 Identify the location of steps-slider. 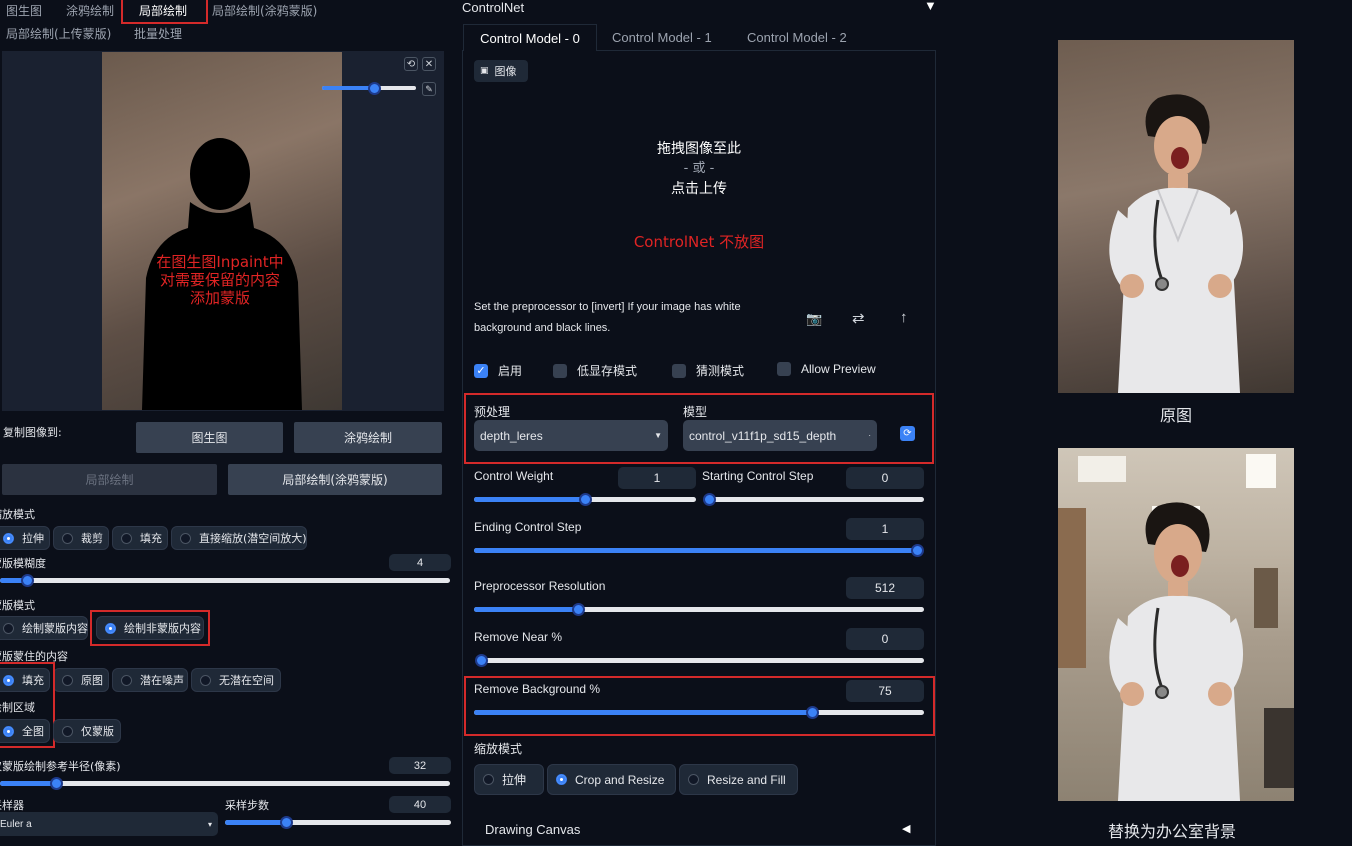
(338, 822).